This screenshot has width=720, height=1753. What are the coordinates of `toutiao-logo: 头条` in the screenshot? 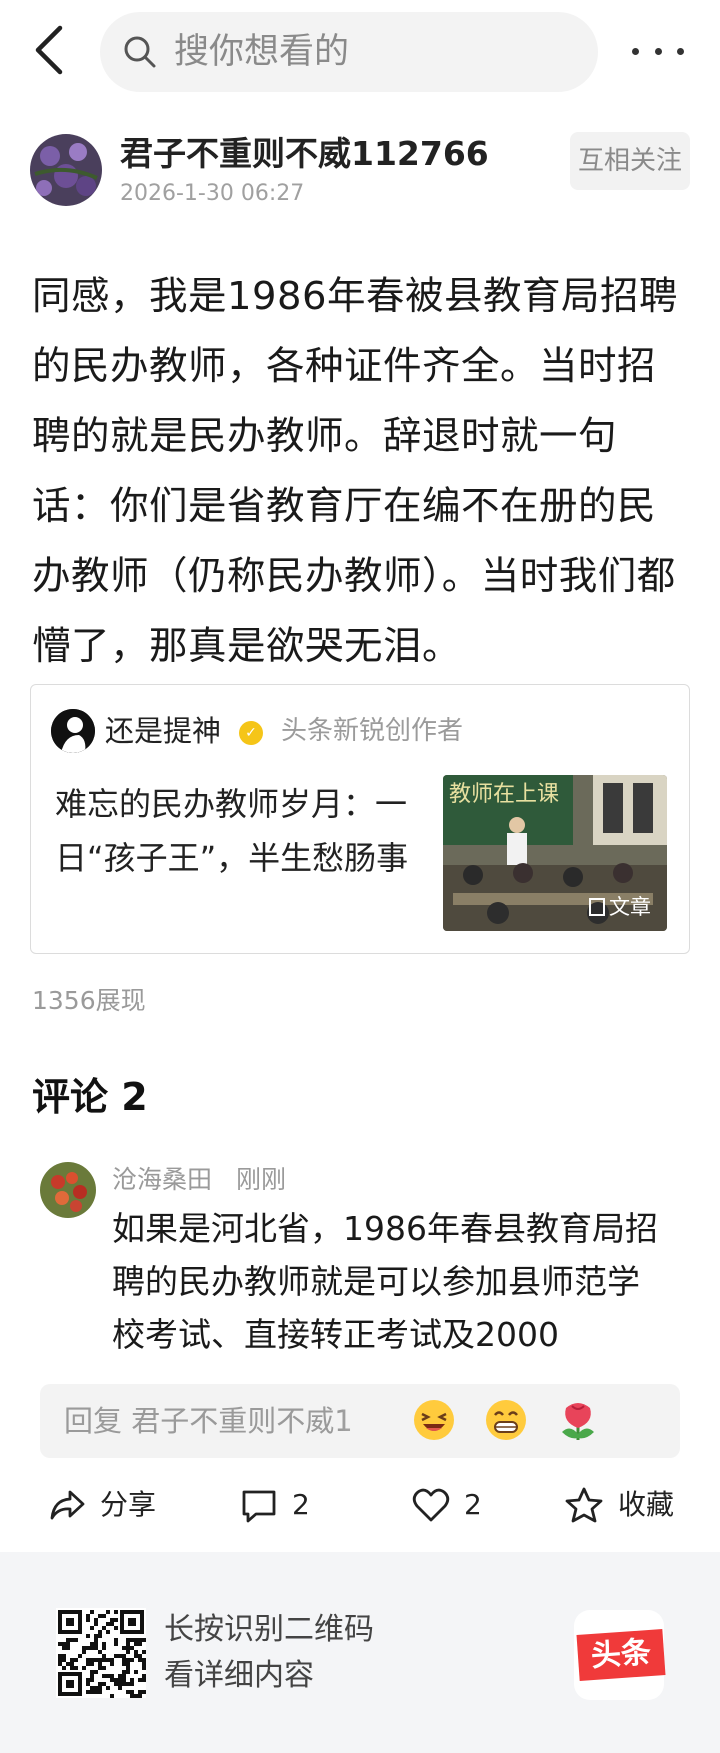 It's located at (620, 1655).